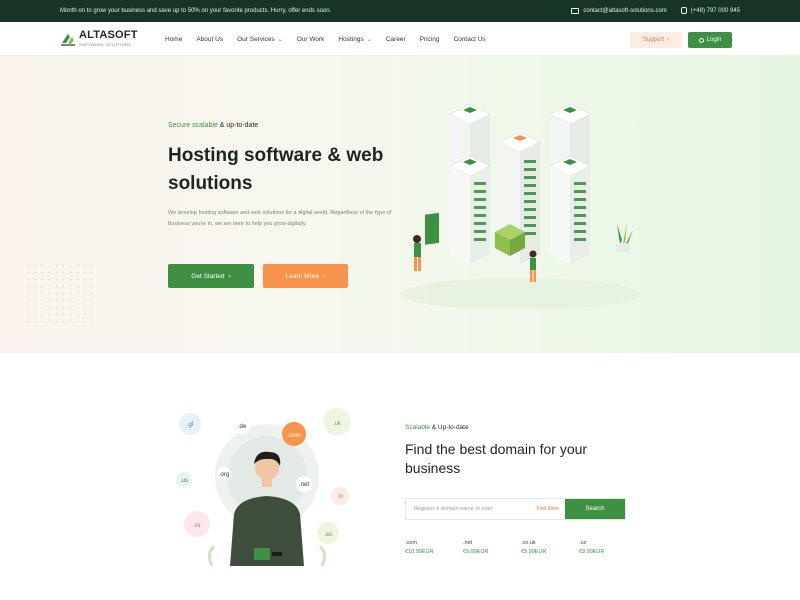 The width and height of the screenshot is (800, 600). What do you see at coordinates (683, 10) in the screenshot?
I see `phone-icon` at bounding box center [683, 10].